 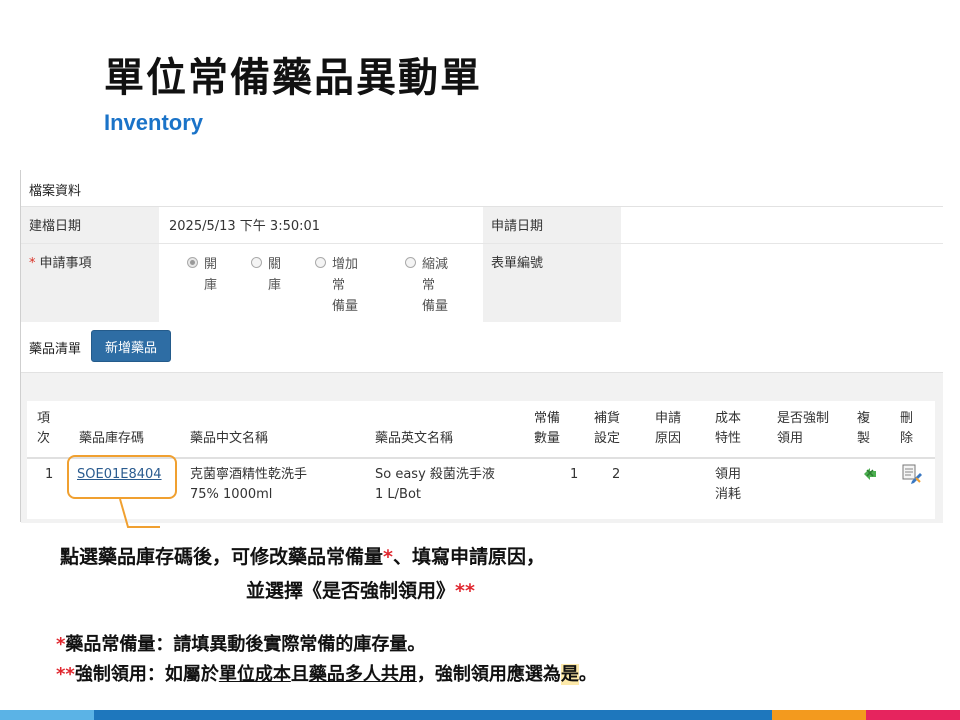 What do you see at coordinates (803, 429) in the screenshot?
I see `col-force: 是否強制 領用` at bounding box center [803, 429].